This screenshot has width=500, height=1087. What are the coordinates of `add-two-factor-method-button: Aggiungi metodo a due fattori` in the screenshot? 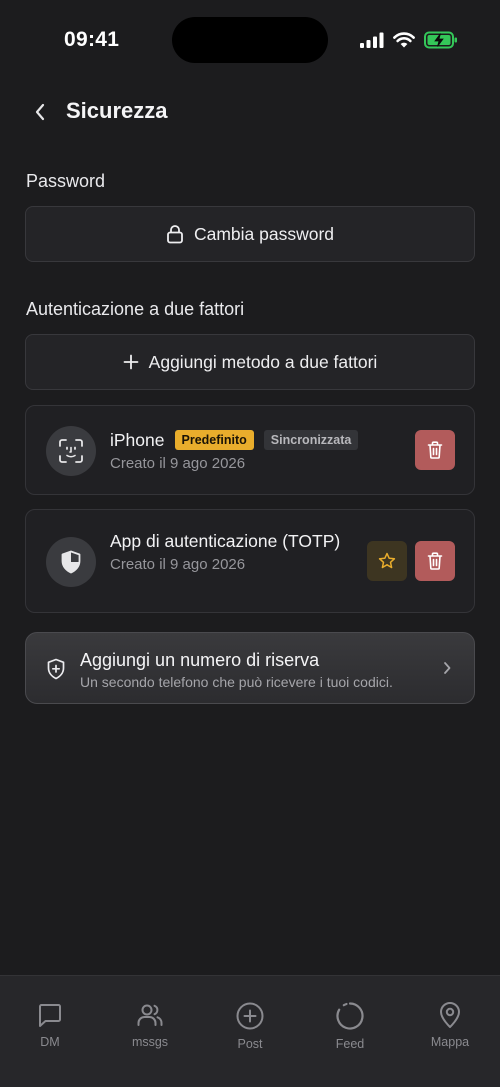 It's located at (250, 362).